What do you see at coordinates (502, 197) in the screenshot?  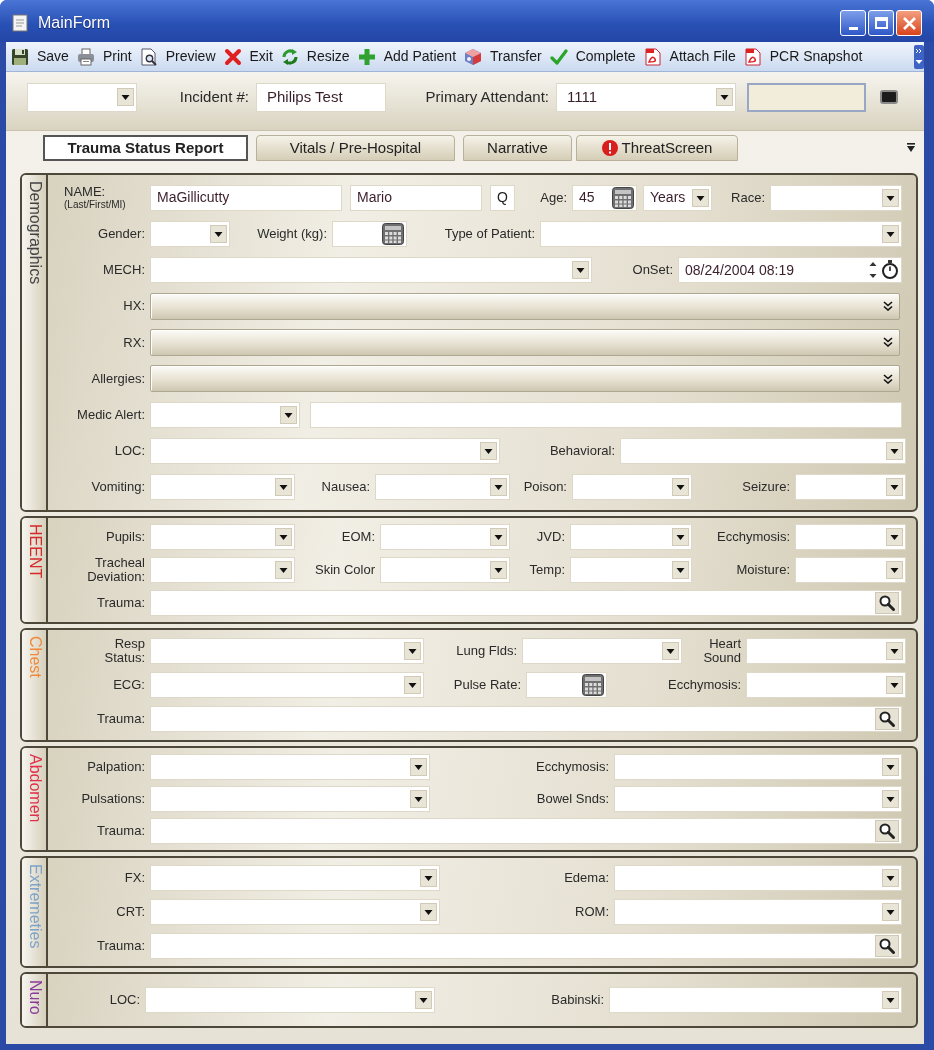 I see `q-button: Q` at bounding box center [502, 197].